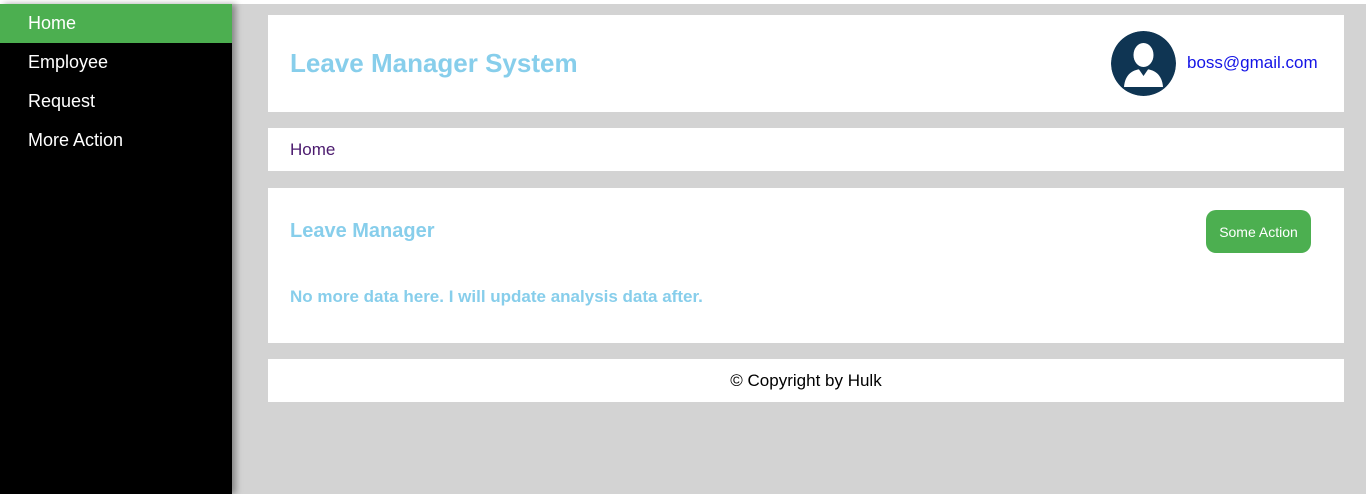 This screenshot has width=1366, height=494. I want to click on section-title: Leave Manager, so click(362, 231).